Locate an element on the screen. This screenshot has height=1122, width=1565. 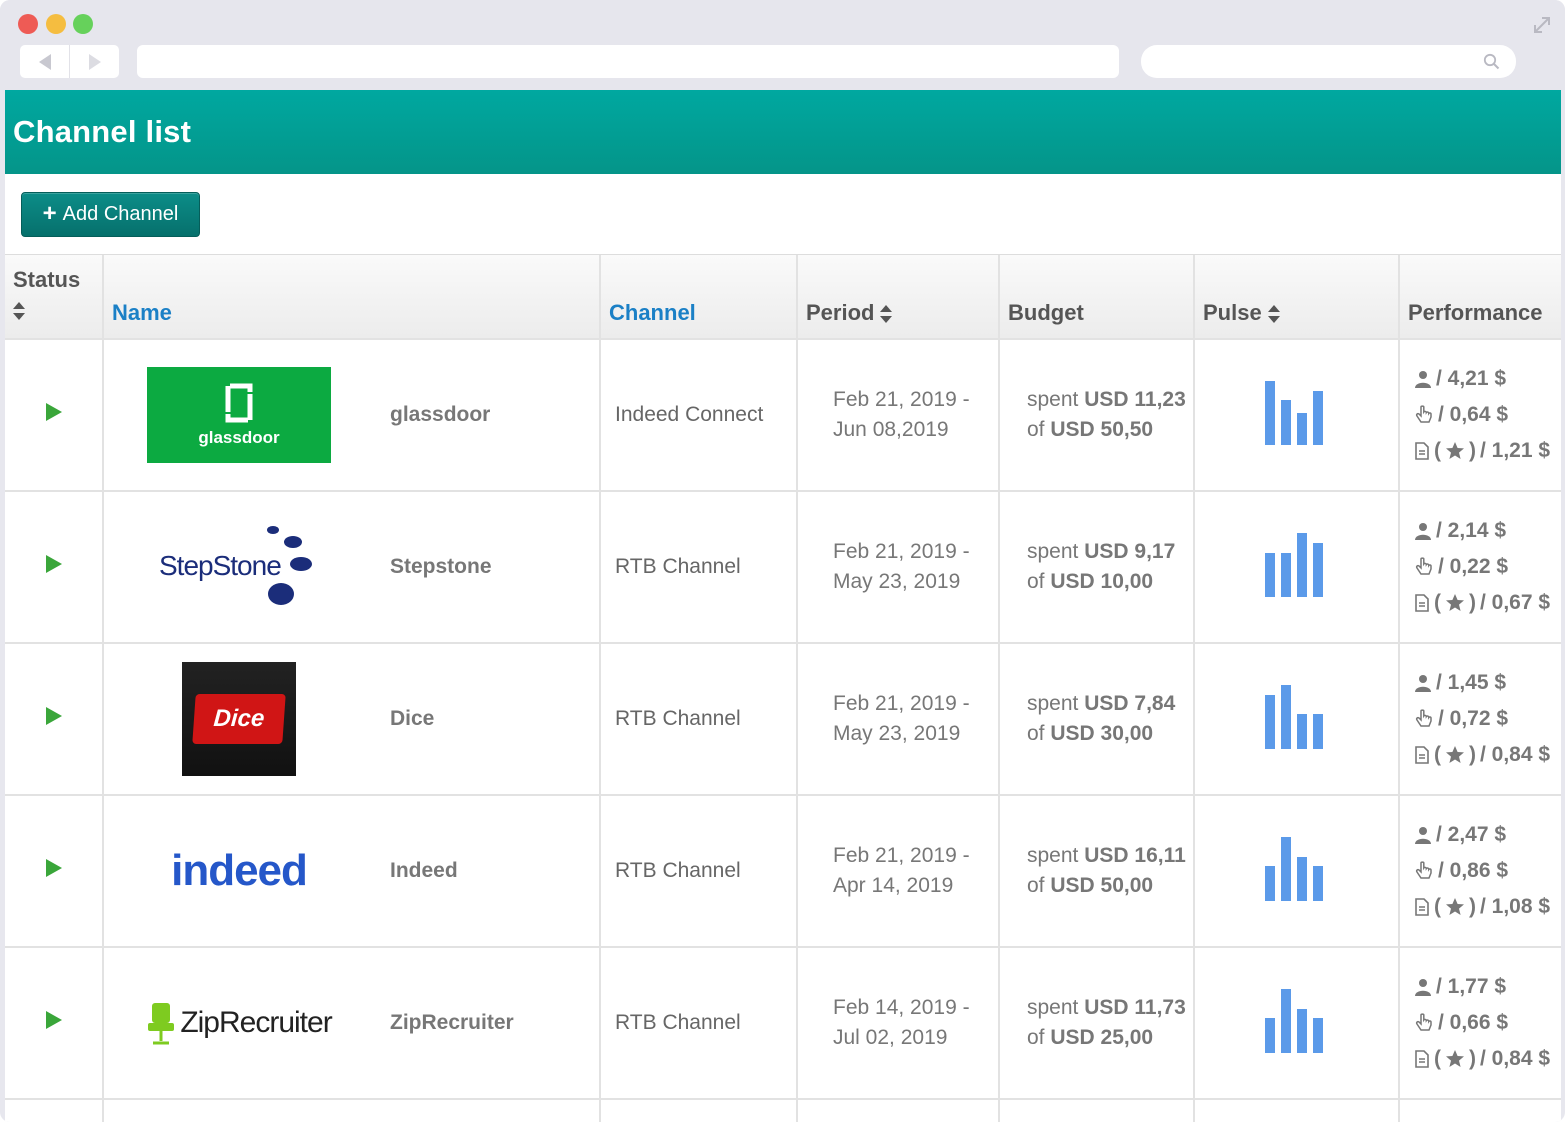
channel-name: Stepstone is located at coordinates (441, 567).